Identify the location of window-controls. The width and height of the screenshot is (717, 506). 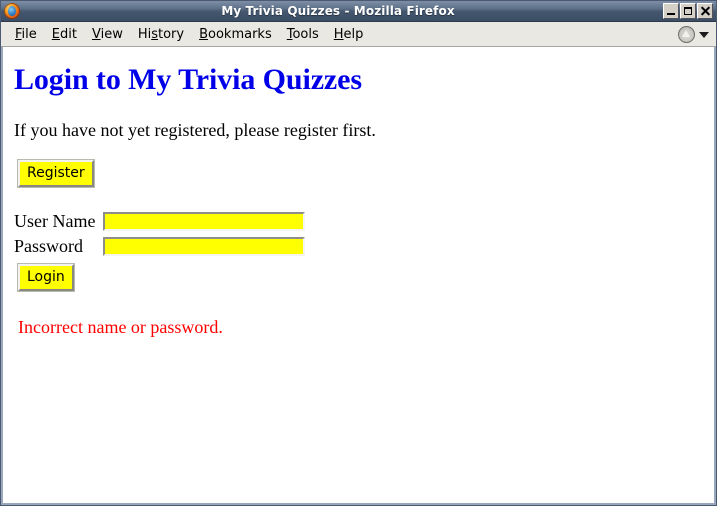
(688, 11).